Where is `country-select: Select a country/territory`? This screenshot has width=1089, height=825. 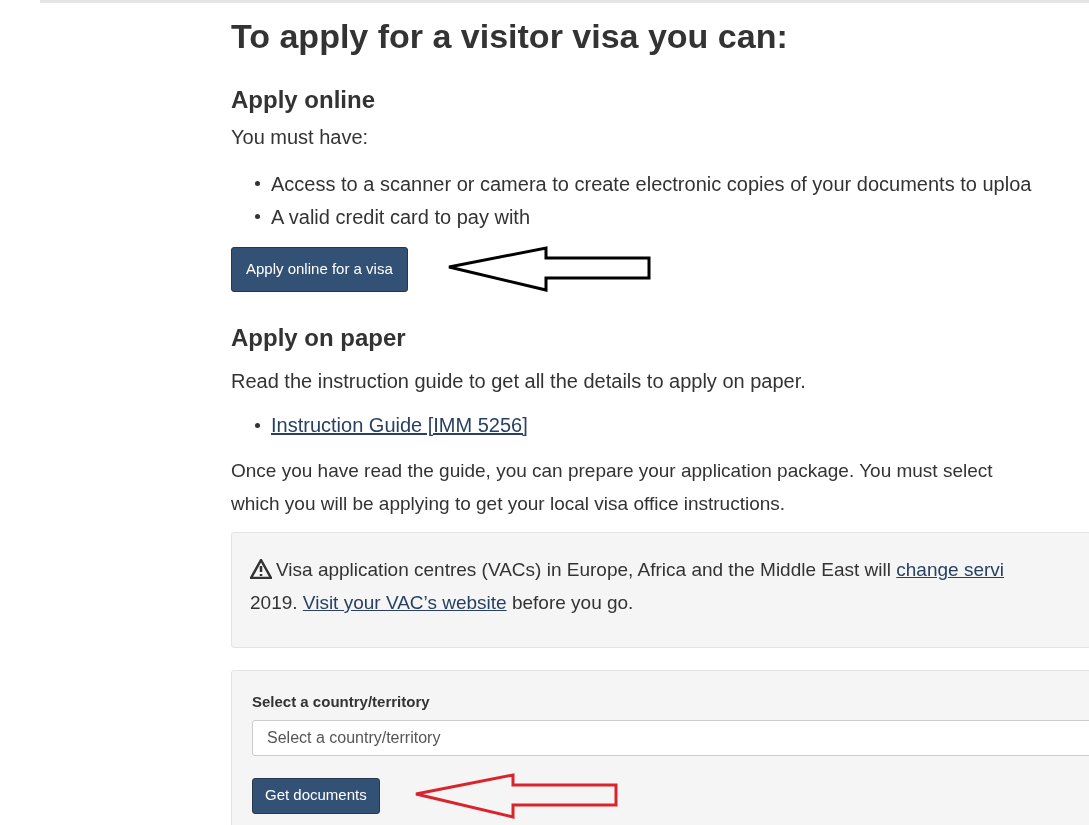
country-select: Select a country/territory is located at coordinates (670, 737).